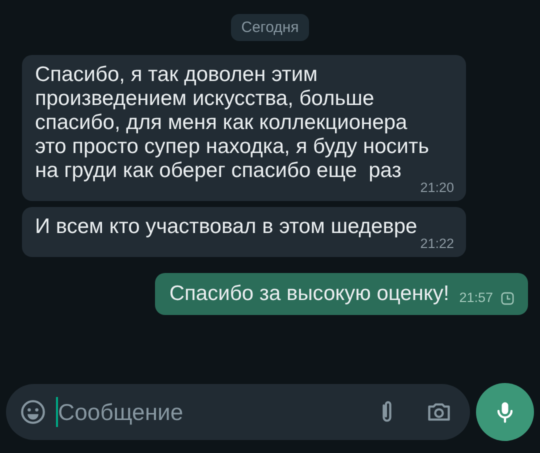  What do you see at coordinates (309, 294) in the screenshot?
I see `message-text: Спасибо за высокую оценку!` at bounding box center [309, 294].